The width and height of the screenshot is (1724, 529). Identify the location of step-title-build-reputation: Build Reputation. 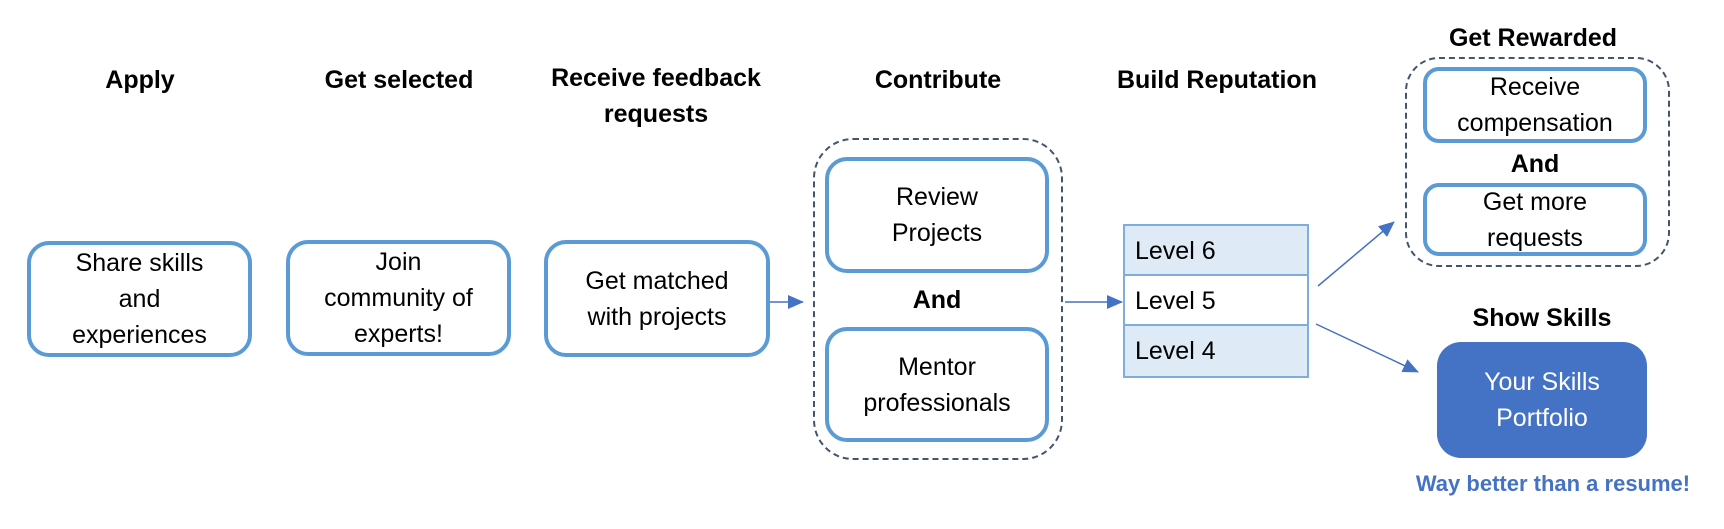
(1217, 80).